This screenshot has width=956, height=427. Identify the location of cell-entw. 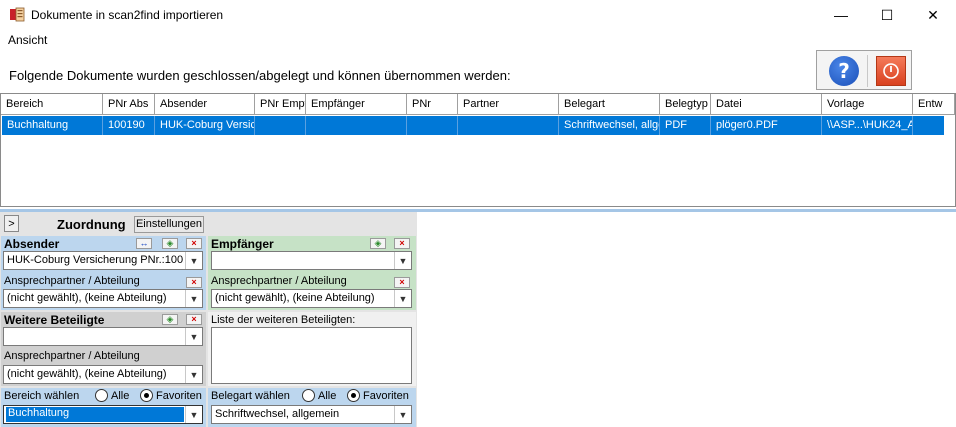
(928, 125).